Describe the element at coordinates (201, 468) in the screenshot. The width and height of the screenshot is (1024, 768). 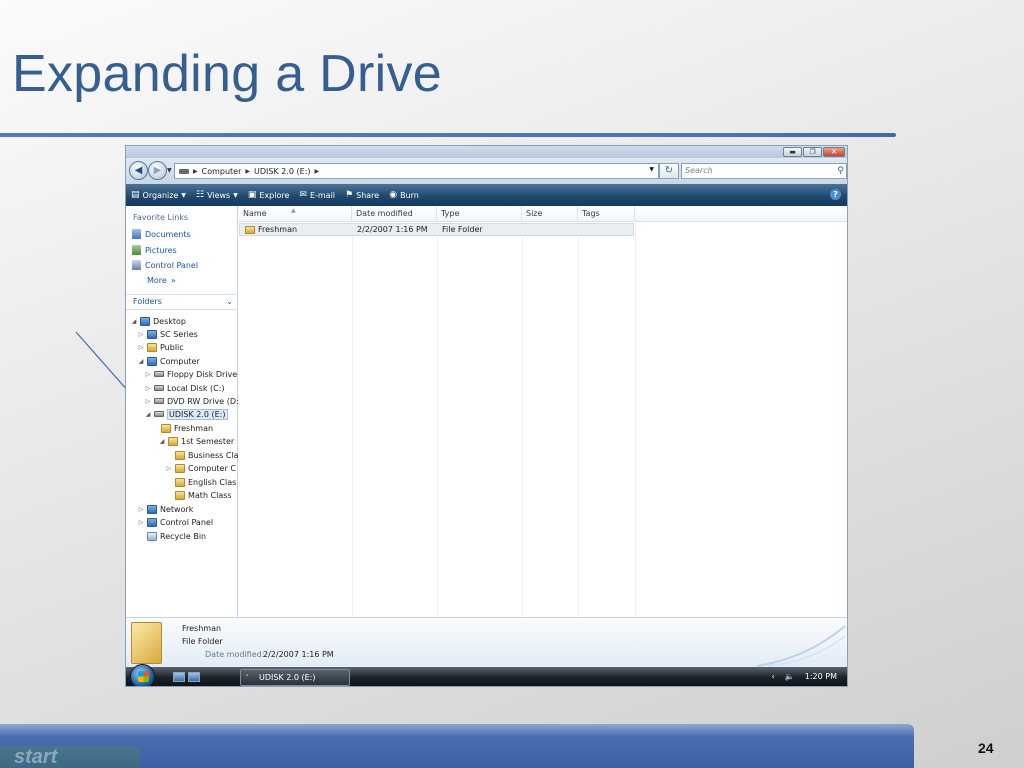
I see `tree-item-computer-c: ▷ Computer C` at that location.